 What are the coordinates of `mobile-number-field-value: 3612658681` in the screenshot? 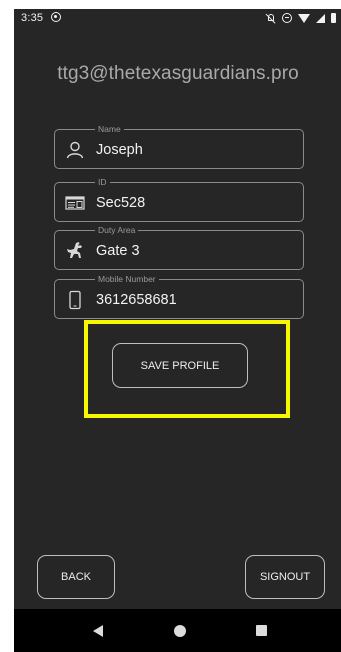 It's located at (136, 300).